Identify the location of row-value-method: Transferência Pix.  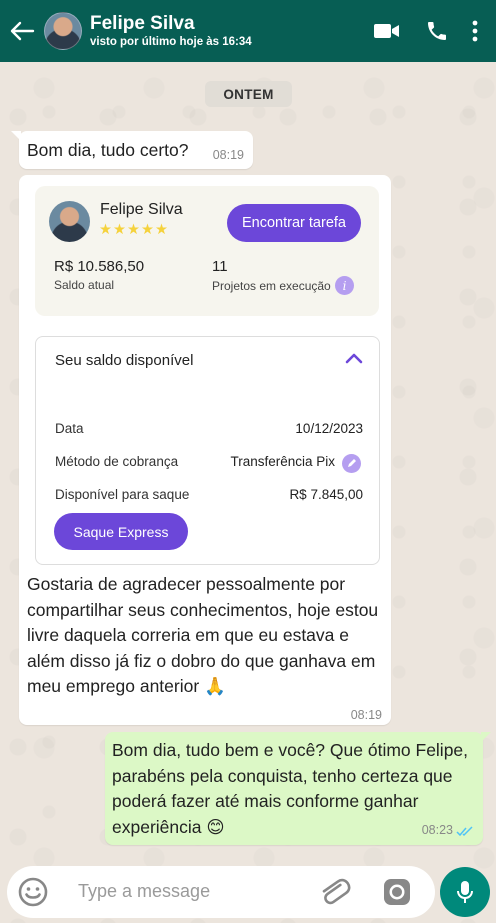
(282, 461).